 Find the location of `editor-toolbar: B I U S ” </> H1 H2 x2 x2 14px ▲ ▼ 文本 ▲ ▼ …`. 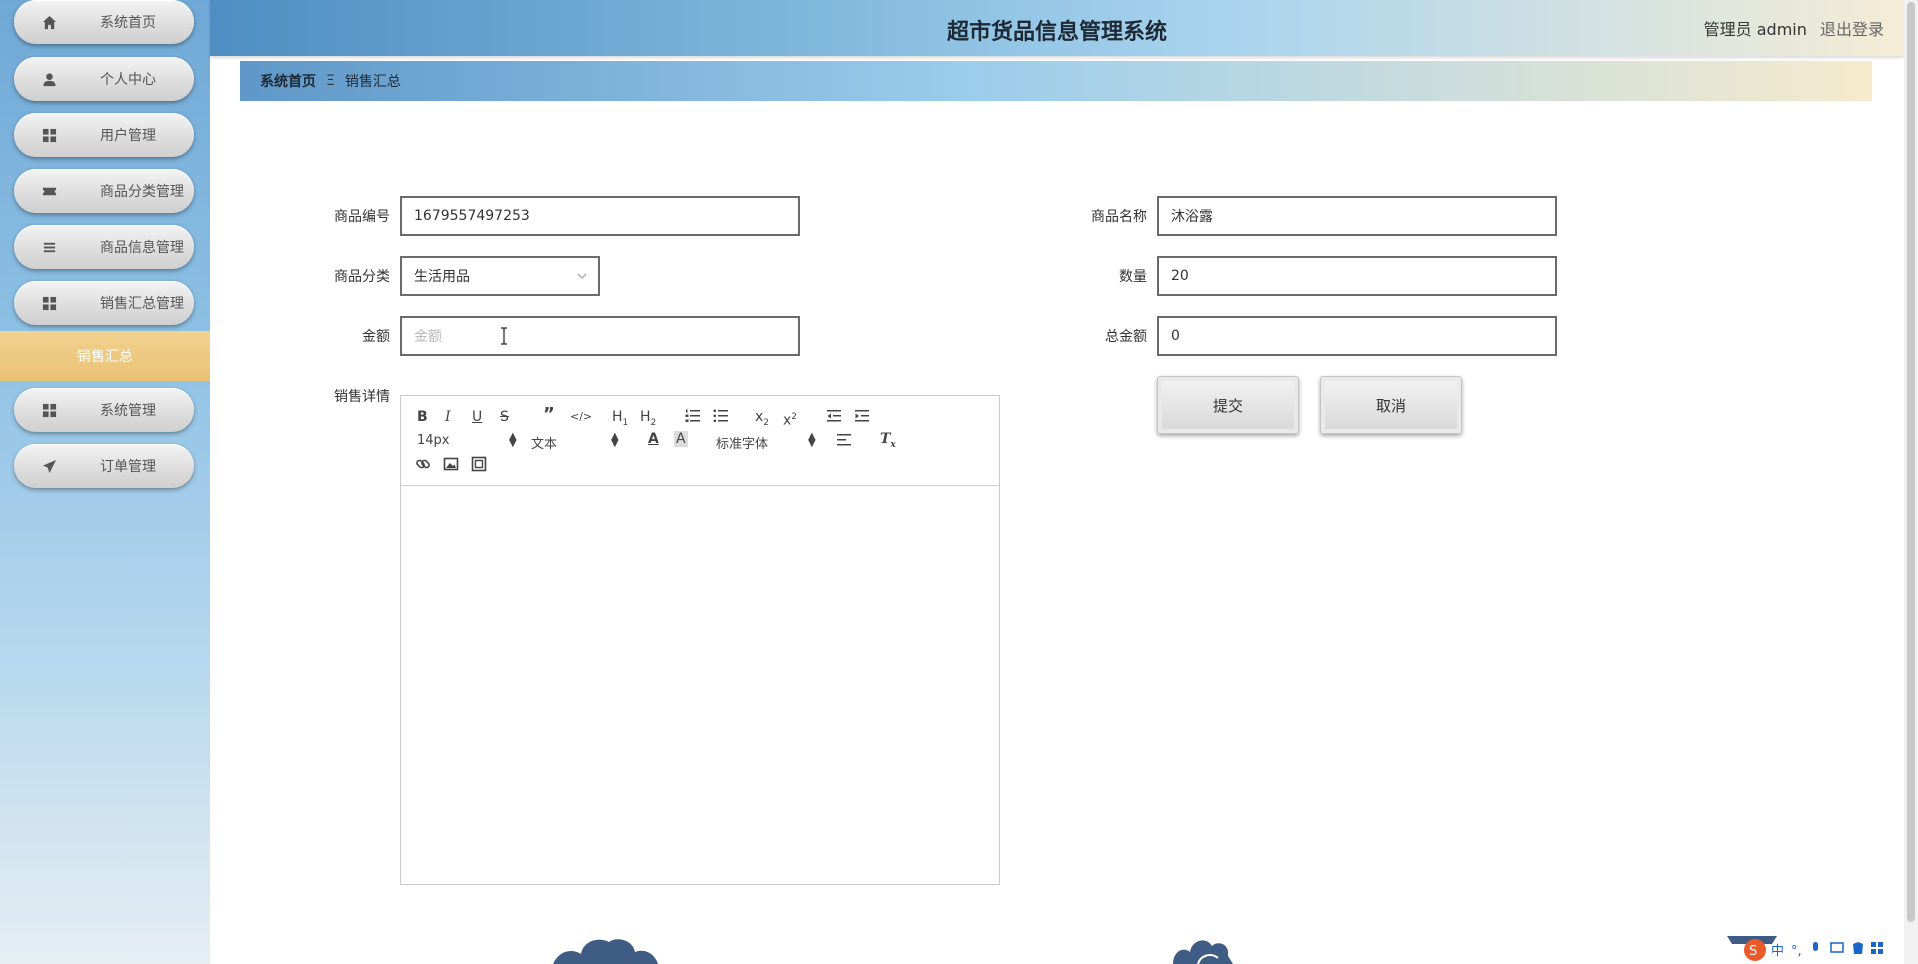

editor-toolbar: B I U S ” </> H1 H2 x2 x2 14px ▲ ▼ 文本 ▲ ▼ … is located at coordinates (700, 441).